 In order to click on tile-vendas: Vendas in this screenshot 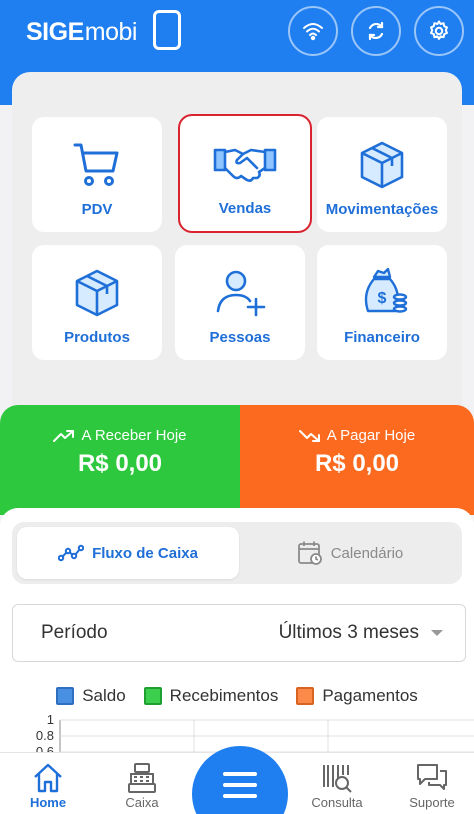, I will do `click(245, 173)`.